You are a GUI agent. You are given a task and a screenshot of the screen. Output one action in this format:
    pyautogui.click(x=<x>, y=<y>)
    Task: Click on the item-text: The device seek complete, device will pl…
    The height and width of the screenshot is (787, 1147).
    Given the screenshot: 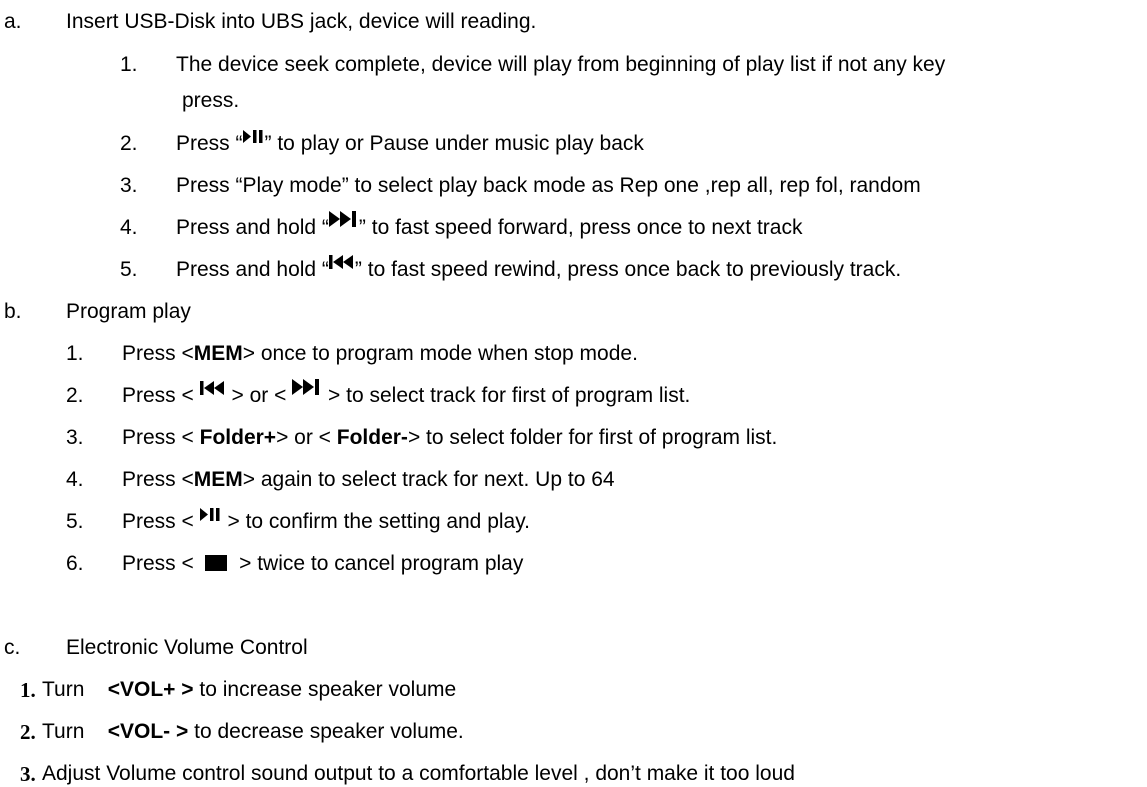 What is the action you would take?
    pyautogui.click(x=561, y=64)
    